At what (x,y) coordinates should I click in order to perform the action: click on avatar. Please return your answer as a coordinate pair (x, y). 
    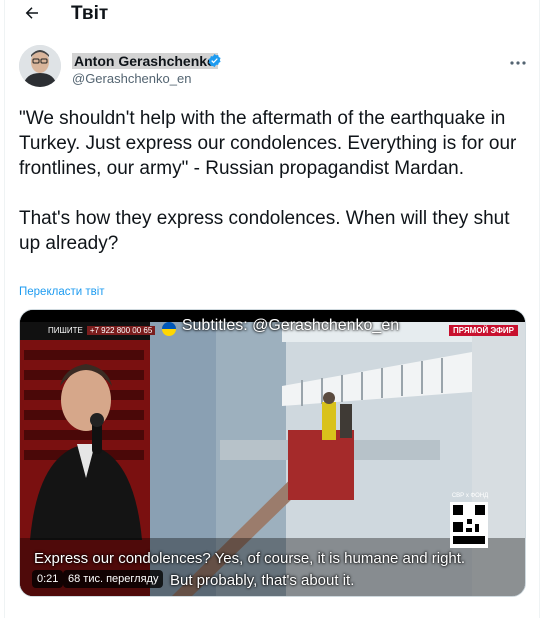
    Looking at the image, I should click on (40, 66).